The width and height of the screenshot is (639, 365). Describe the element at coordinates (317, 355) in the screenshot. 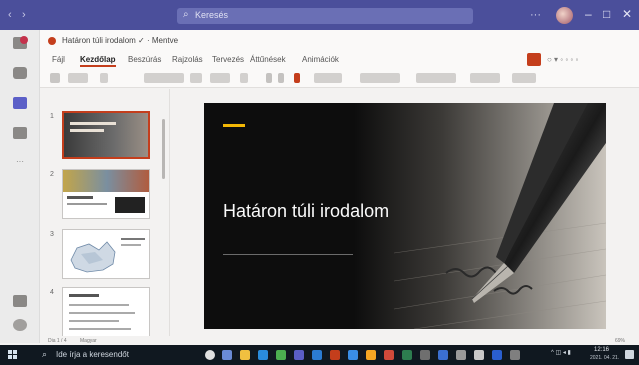

I see `word-icon` at that location.